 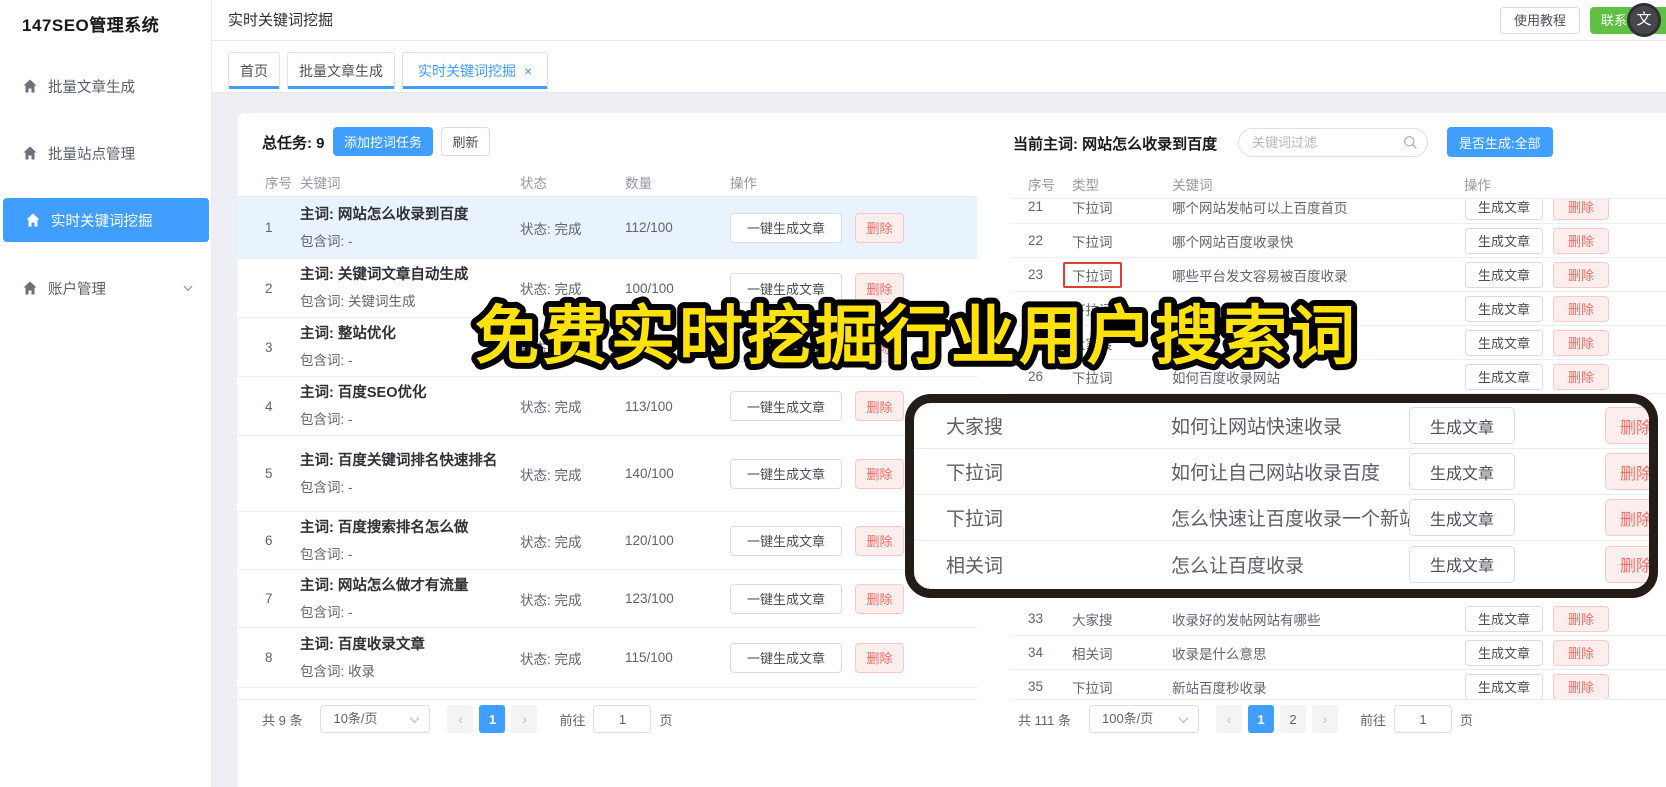 I want to click on table-row: 3 主词: 整站优化 包含词: - 状态: 完成 一键生成文章 删除, so click(x=607, y=347).